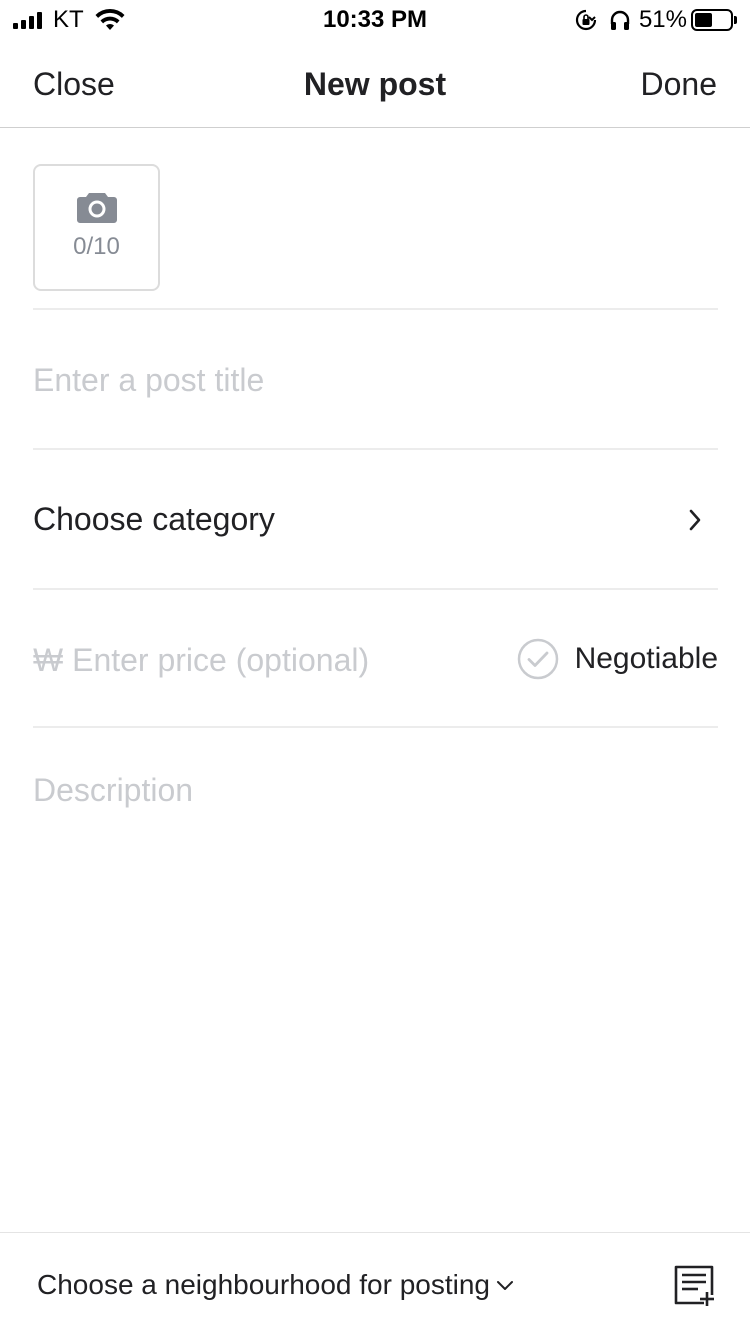 This screenshot has width=750, height=1334. I want to click on bottom-bar: Choose a neighbourhood for posting, so click(375, 1283).